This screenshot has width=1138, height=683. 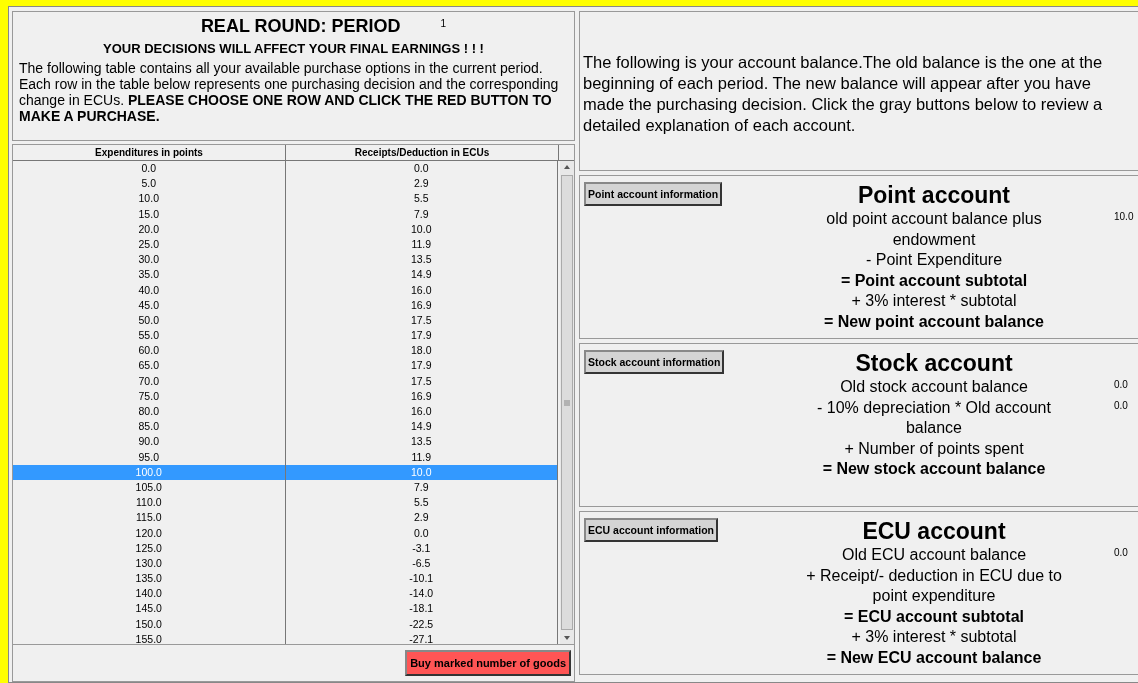 I want to click on table-cell: 18.0, so click(x=421, y=351).